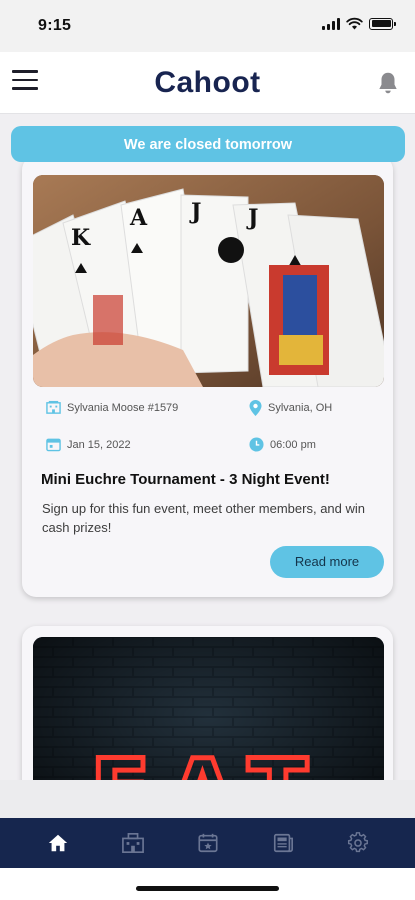  Describe the element at coordinates (327, 562) in the screenshot. I see `read-more-button: Read more` at that location.